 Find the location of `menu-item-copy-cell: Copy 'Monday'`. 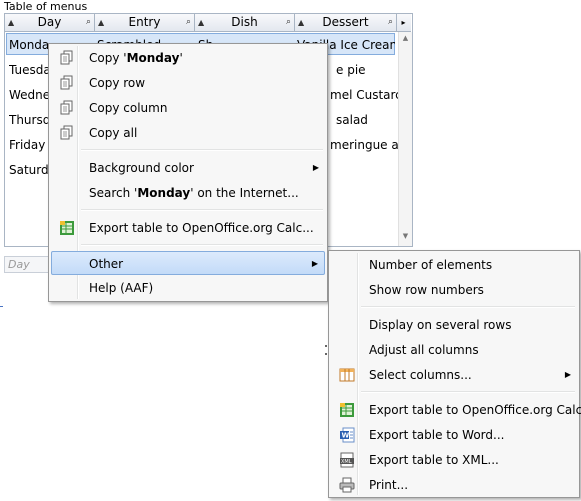

menu-item-copy-cell: Copy 'Monday' is located at coordinates (188, 58).